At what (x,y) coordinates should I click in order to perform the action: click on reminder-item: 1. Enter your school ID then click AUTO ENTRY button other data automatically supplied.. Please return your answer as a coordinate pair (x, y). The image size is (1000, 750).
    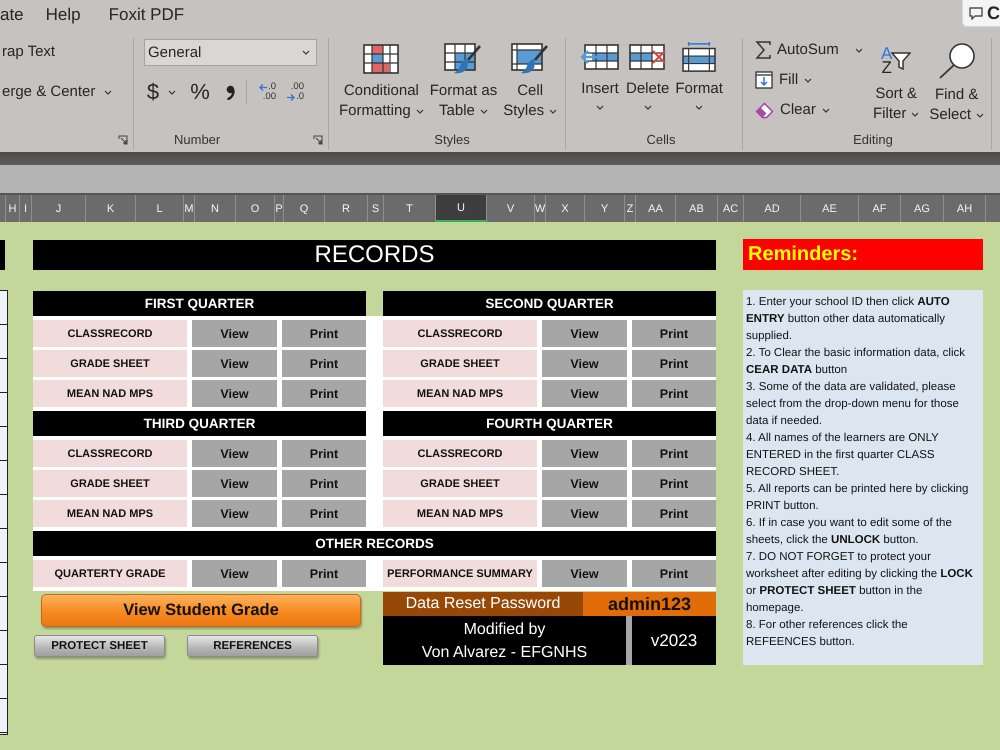
    Looking at the image, I should click on (848, 319).